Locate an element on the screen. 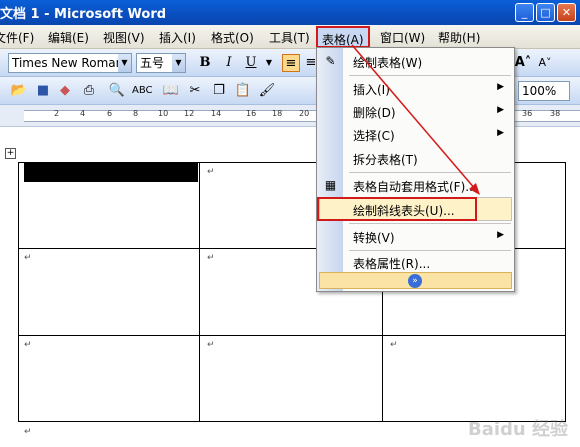 This screenshot has height=447, width=580. menu-item-select: 选择(C) ▶ is located at coordinates (415, 135).